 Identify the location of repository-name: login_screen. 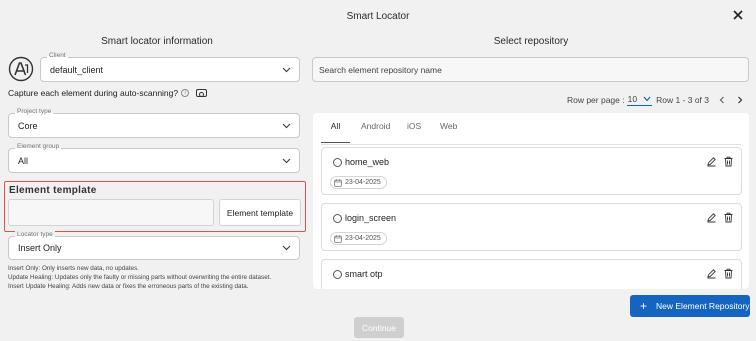
(371, 218).